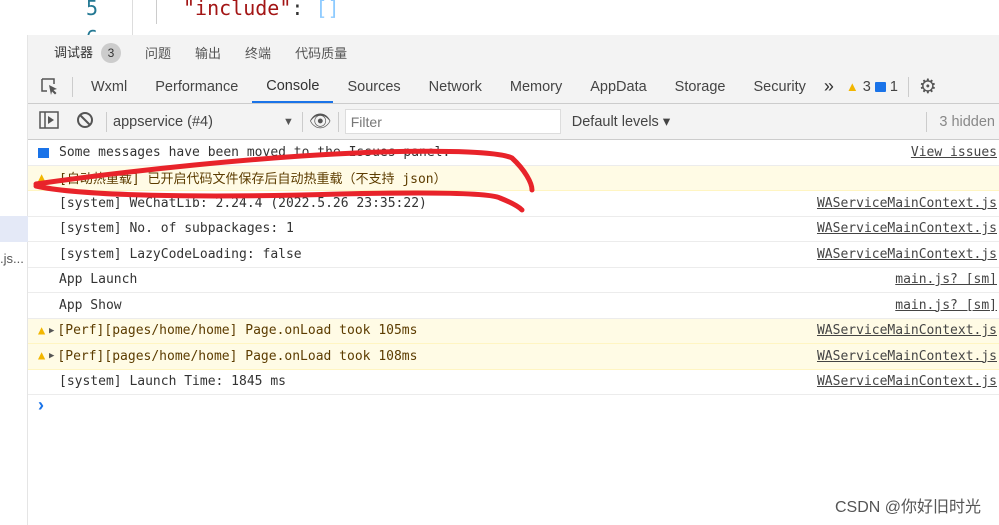  Describe the element at coordinates (293, 86) in the screenshot. I see `tab-console: Console` at that location.